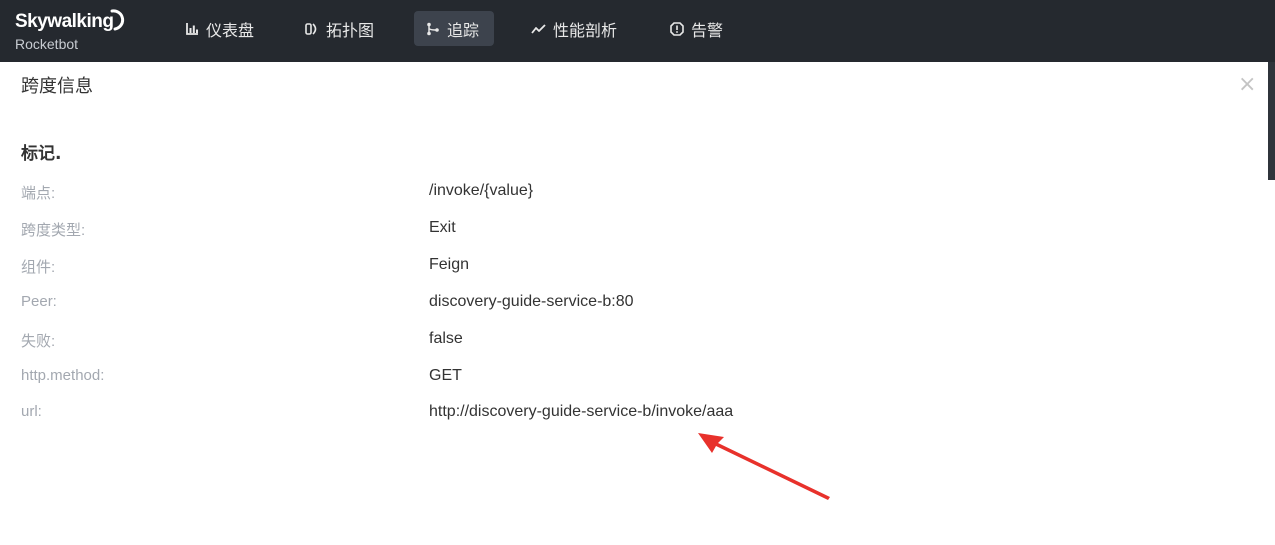  Describe the element at coordinates (764, 466) in the screenshot. I see `annotation-arrow-icon` at that location.